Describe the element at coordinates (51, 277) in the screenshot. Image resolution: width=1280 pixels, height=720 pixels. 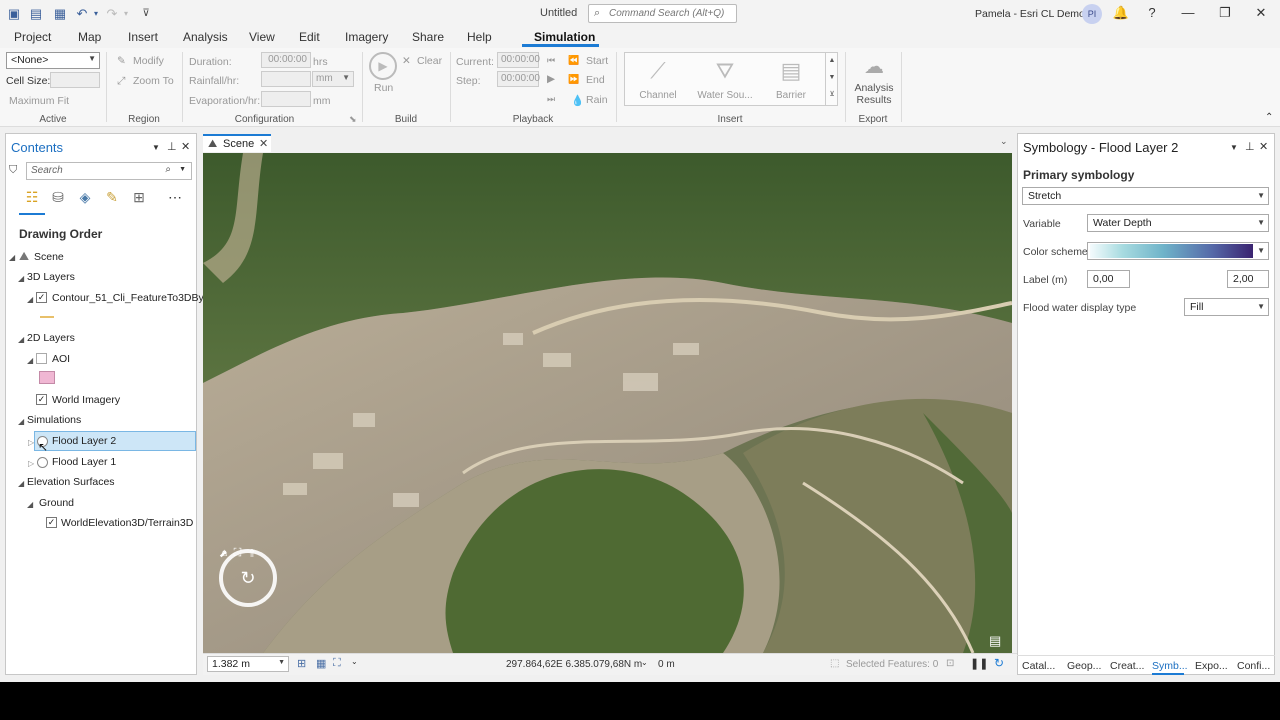
I see `tree-3d-layers: 3D Layers` at that location.